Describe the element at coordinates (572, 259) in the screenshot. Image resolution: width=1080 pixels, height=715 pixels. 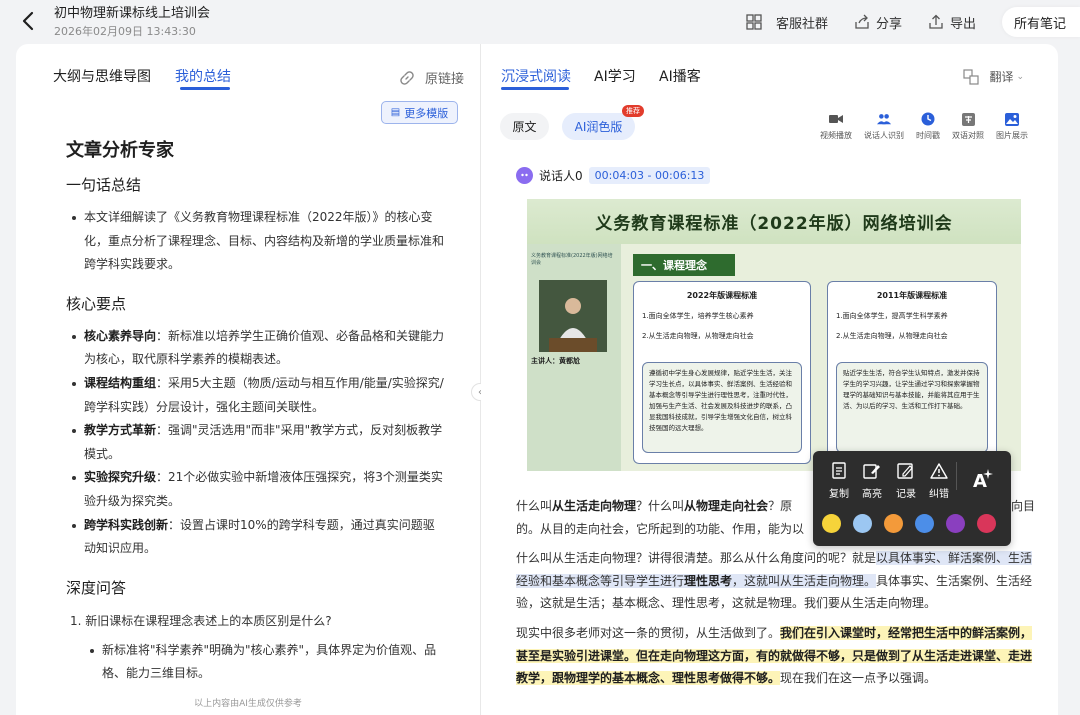
I see `slide-left-title: 义务教育课程标准(2022年版)网络培训会` at that location.